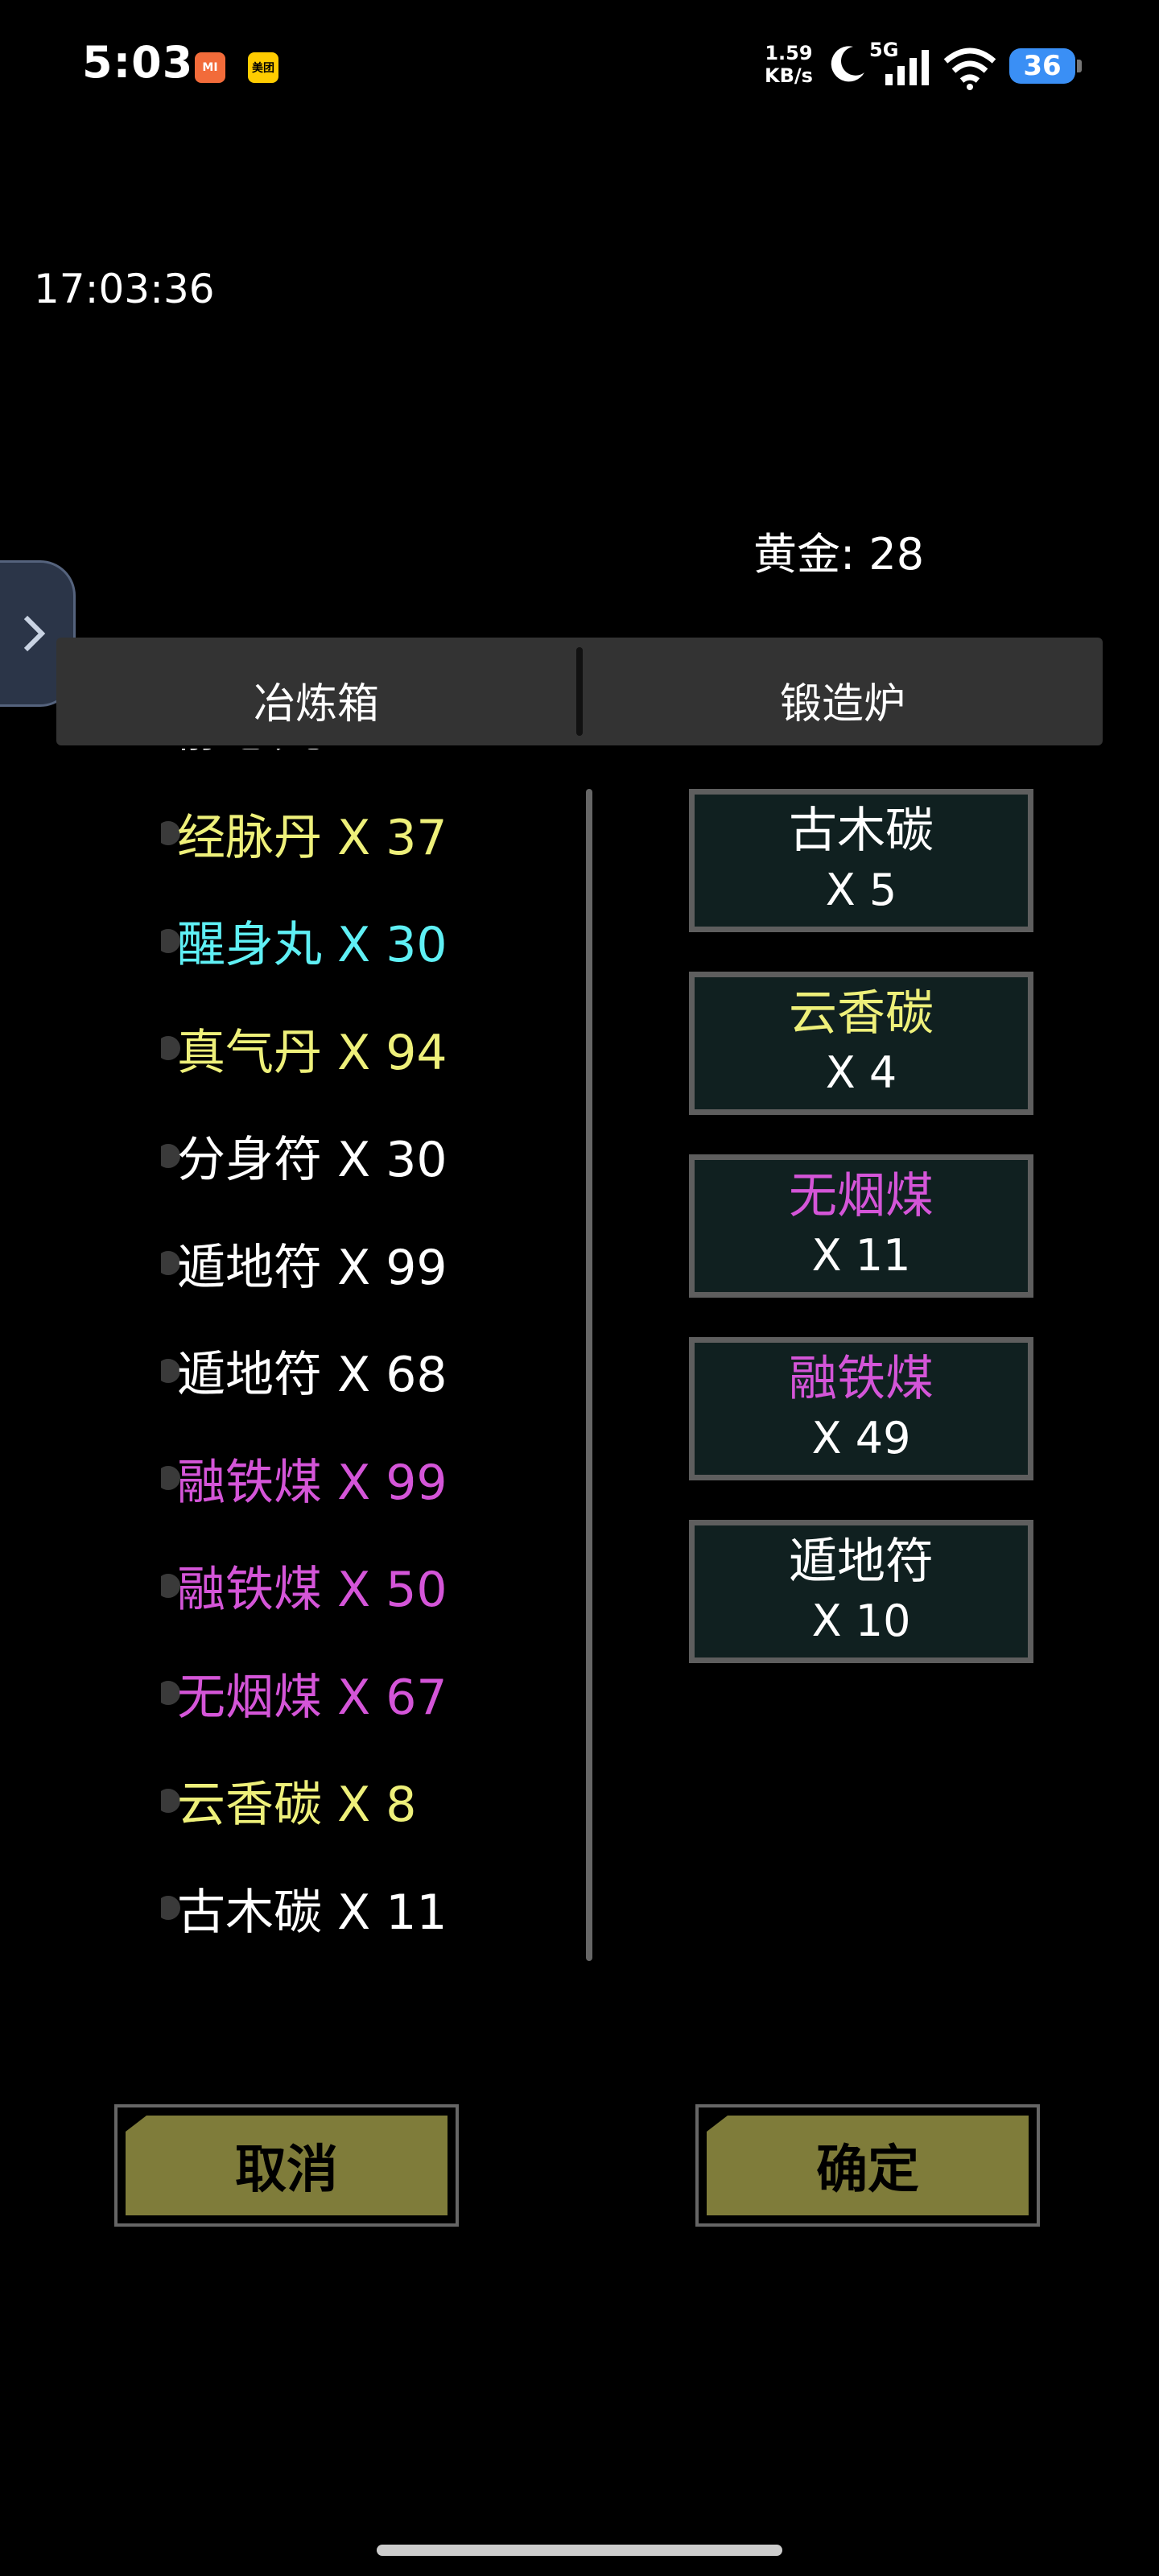  I want to click on inventory-item: 无烟煤 X 67, so click(370, 1694).